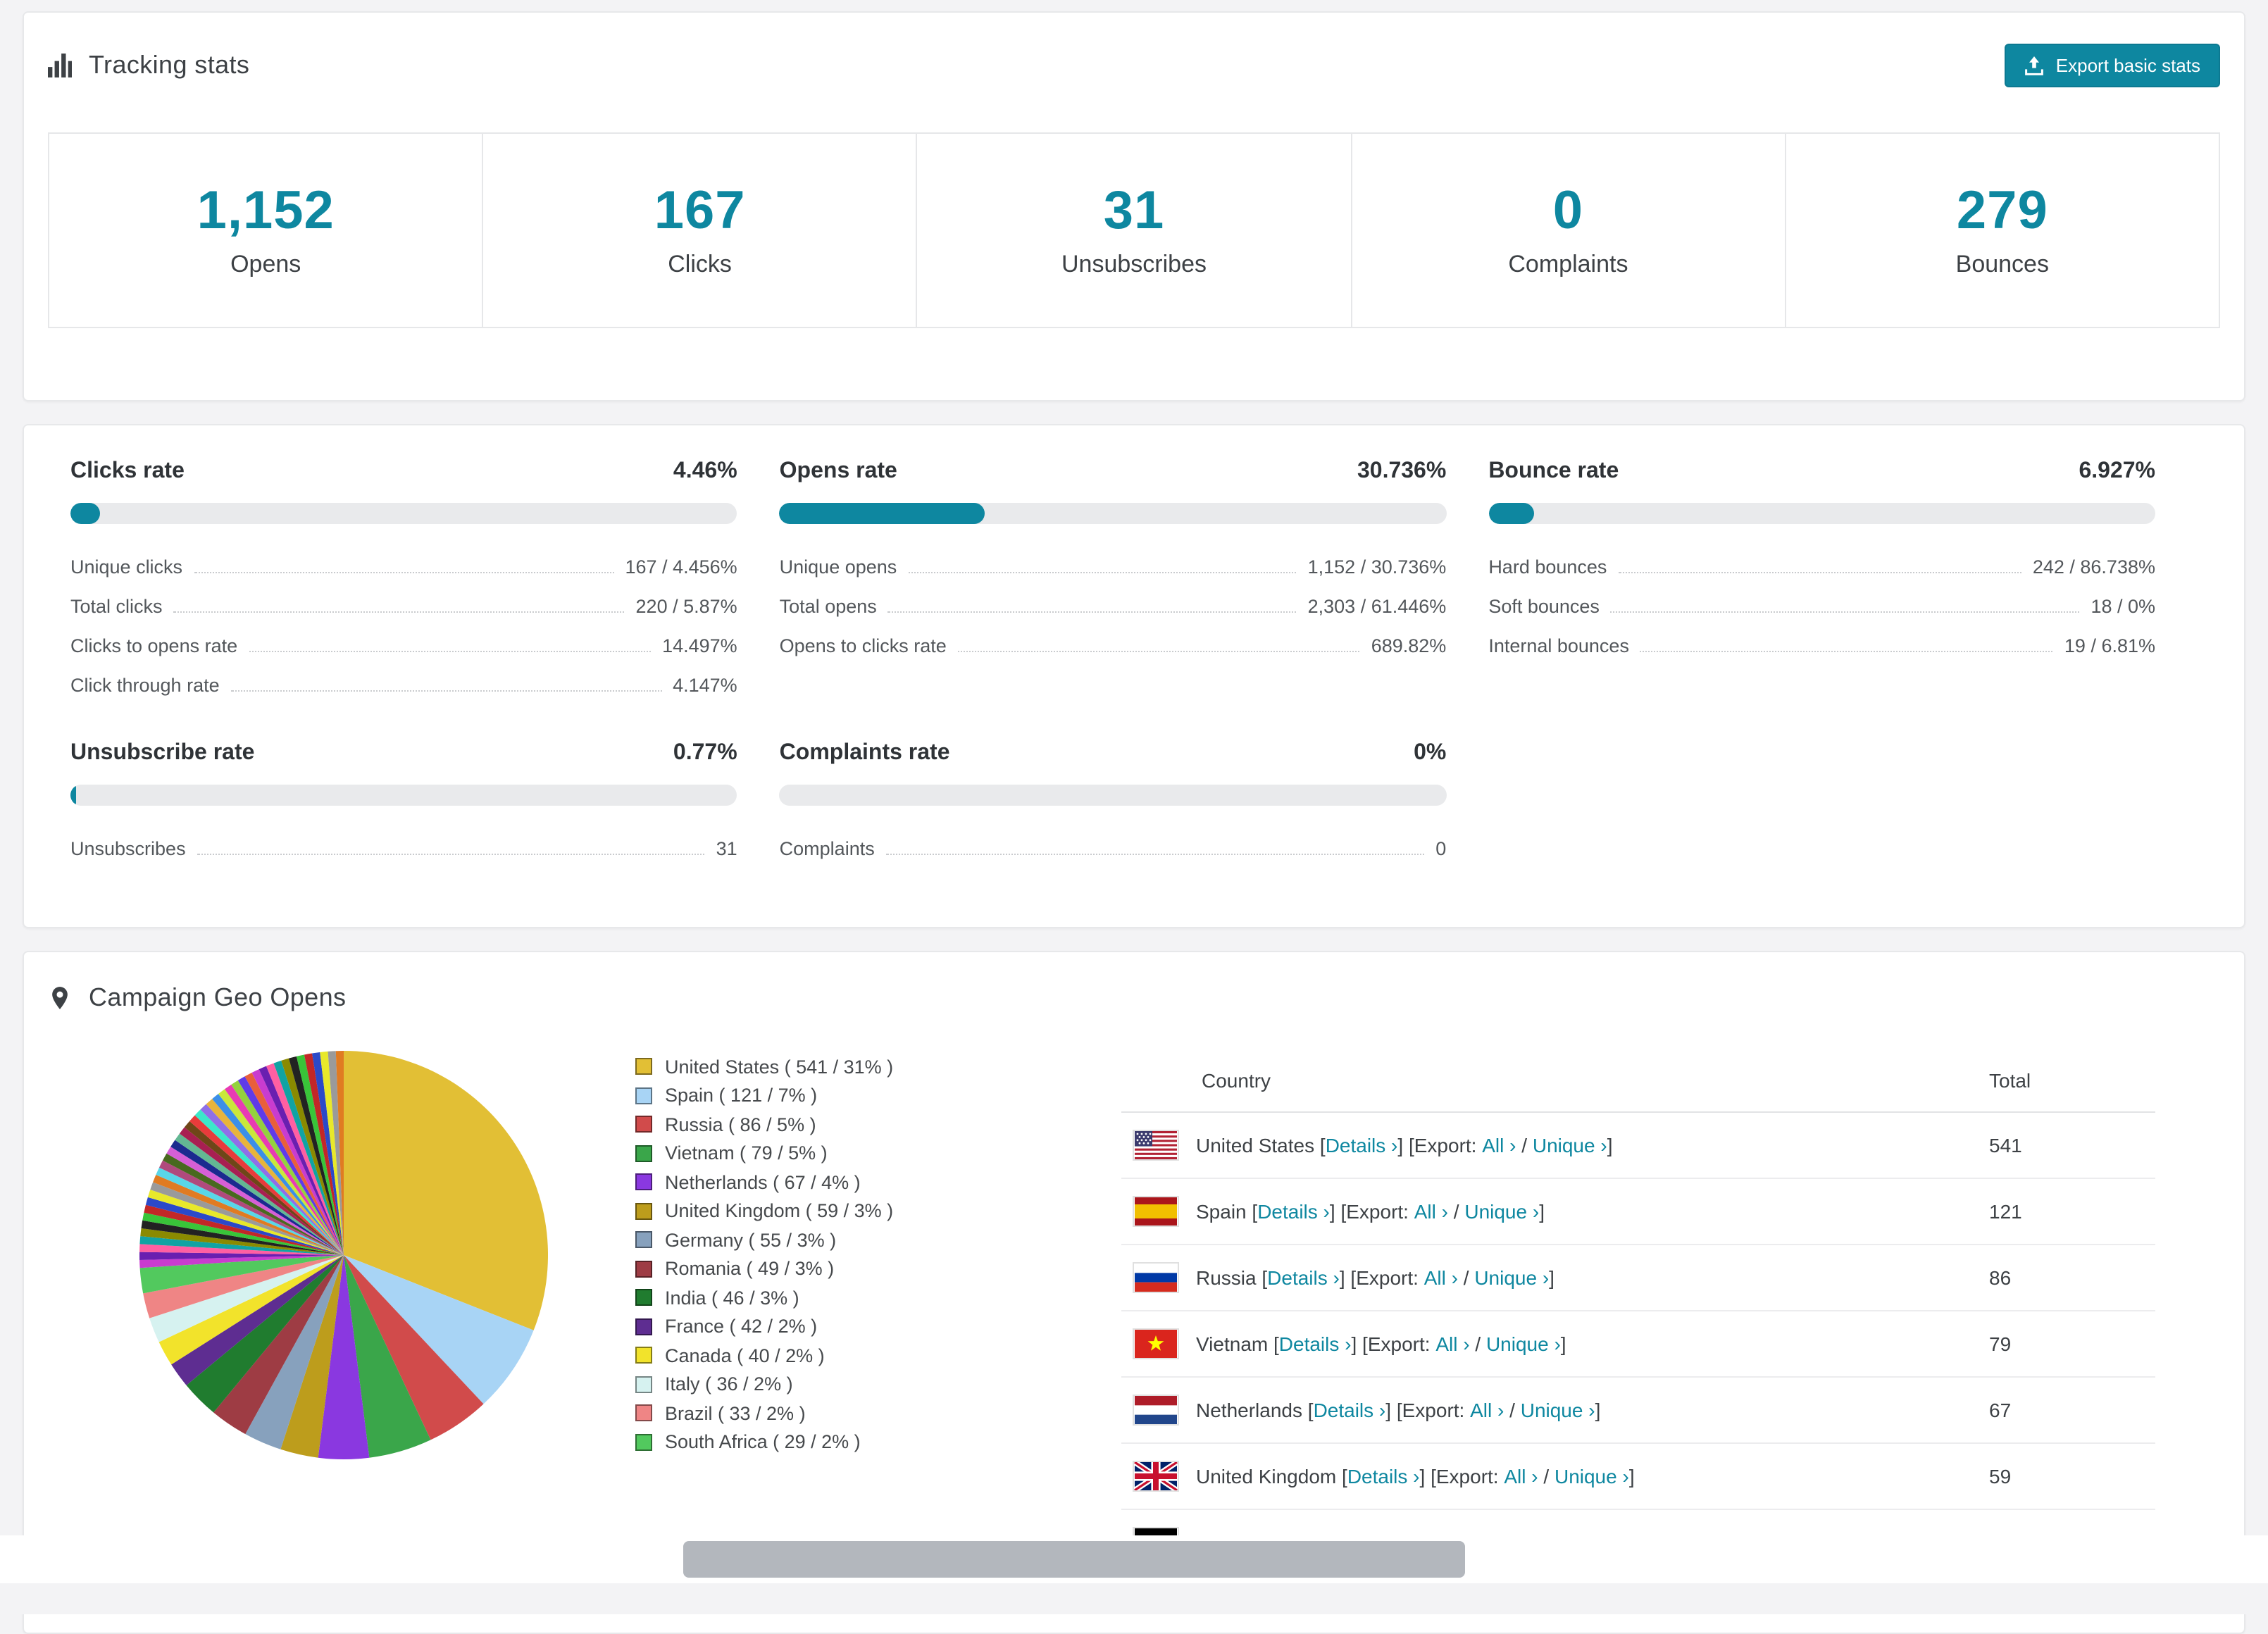  What do you see at coordinates (169, 65) in the screenshot?
I see `tracking-stats-title: Tracking stats` at bounding box center [169, 65].